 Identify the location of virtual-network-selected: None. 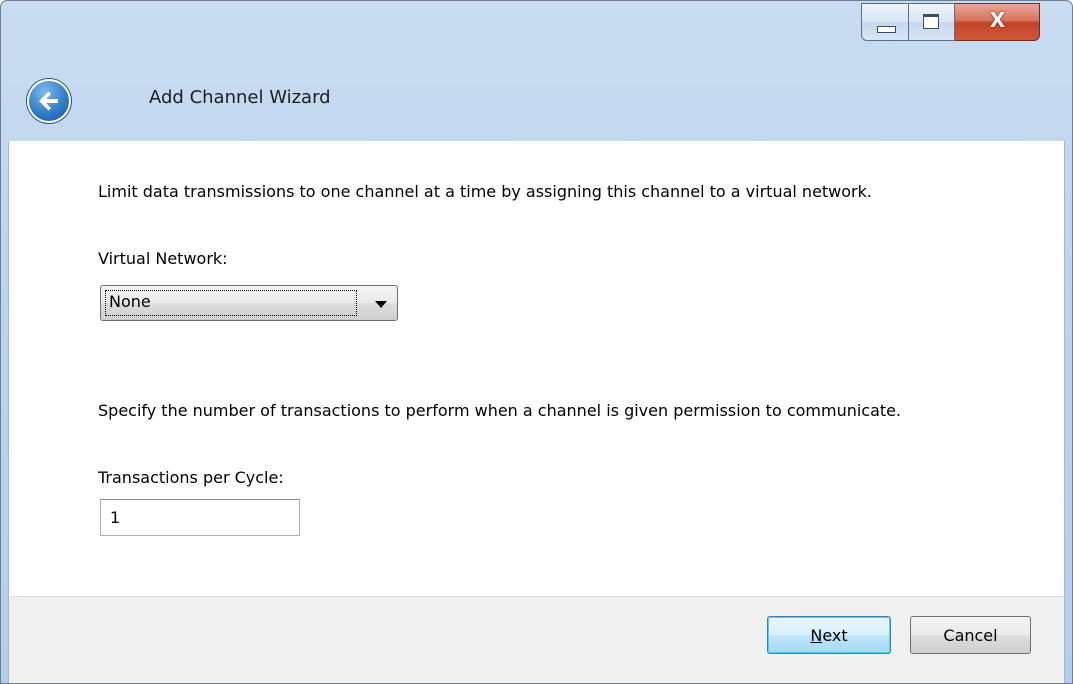
(130, 301).